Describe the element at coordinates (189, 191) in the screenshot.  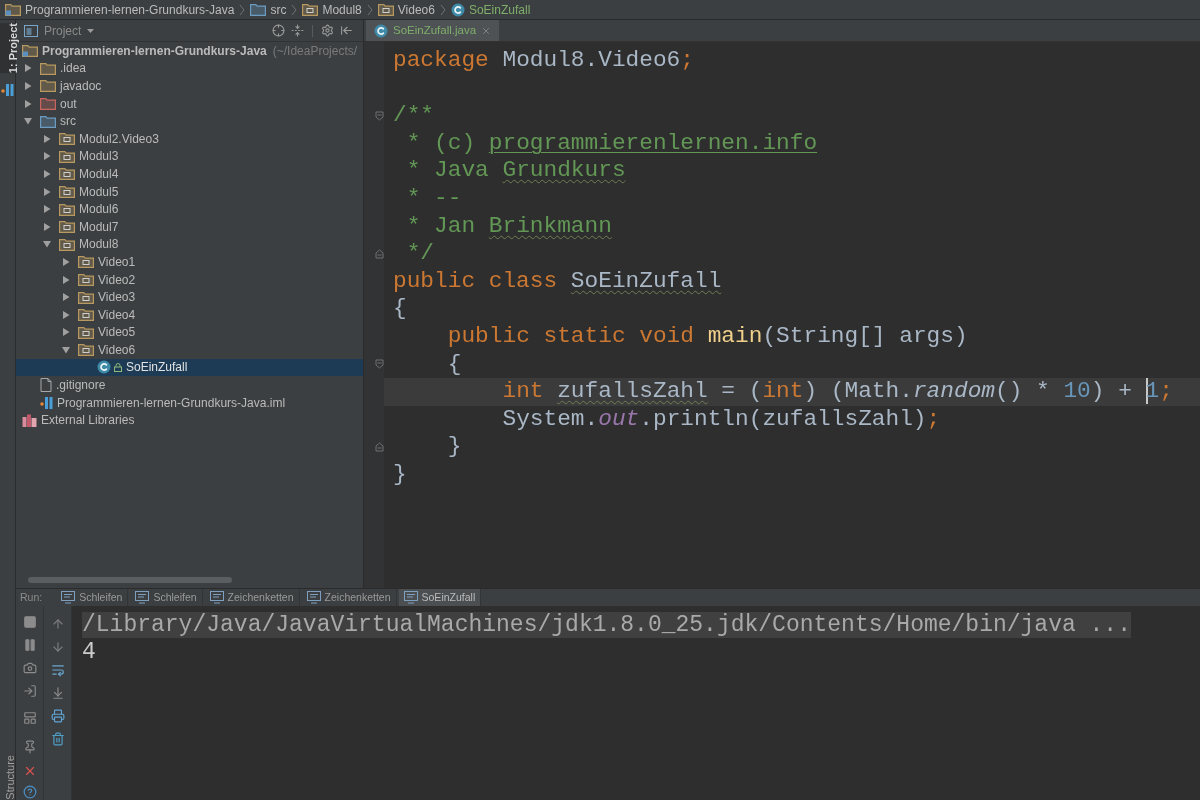
I see `tree-item: Modul5` at that location.